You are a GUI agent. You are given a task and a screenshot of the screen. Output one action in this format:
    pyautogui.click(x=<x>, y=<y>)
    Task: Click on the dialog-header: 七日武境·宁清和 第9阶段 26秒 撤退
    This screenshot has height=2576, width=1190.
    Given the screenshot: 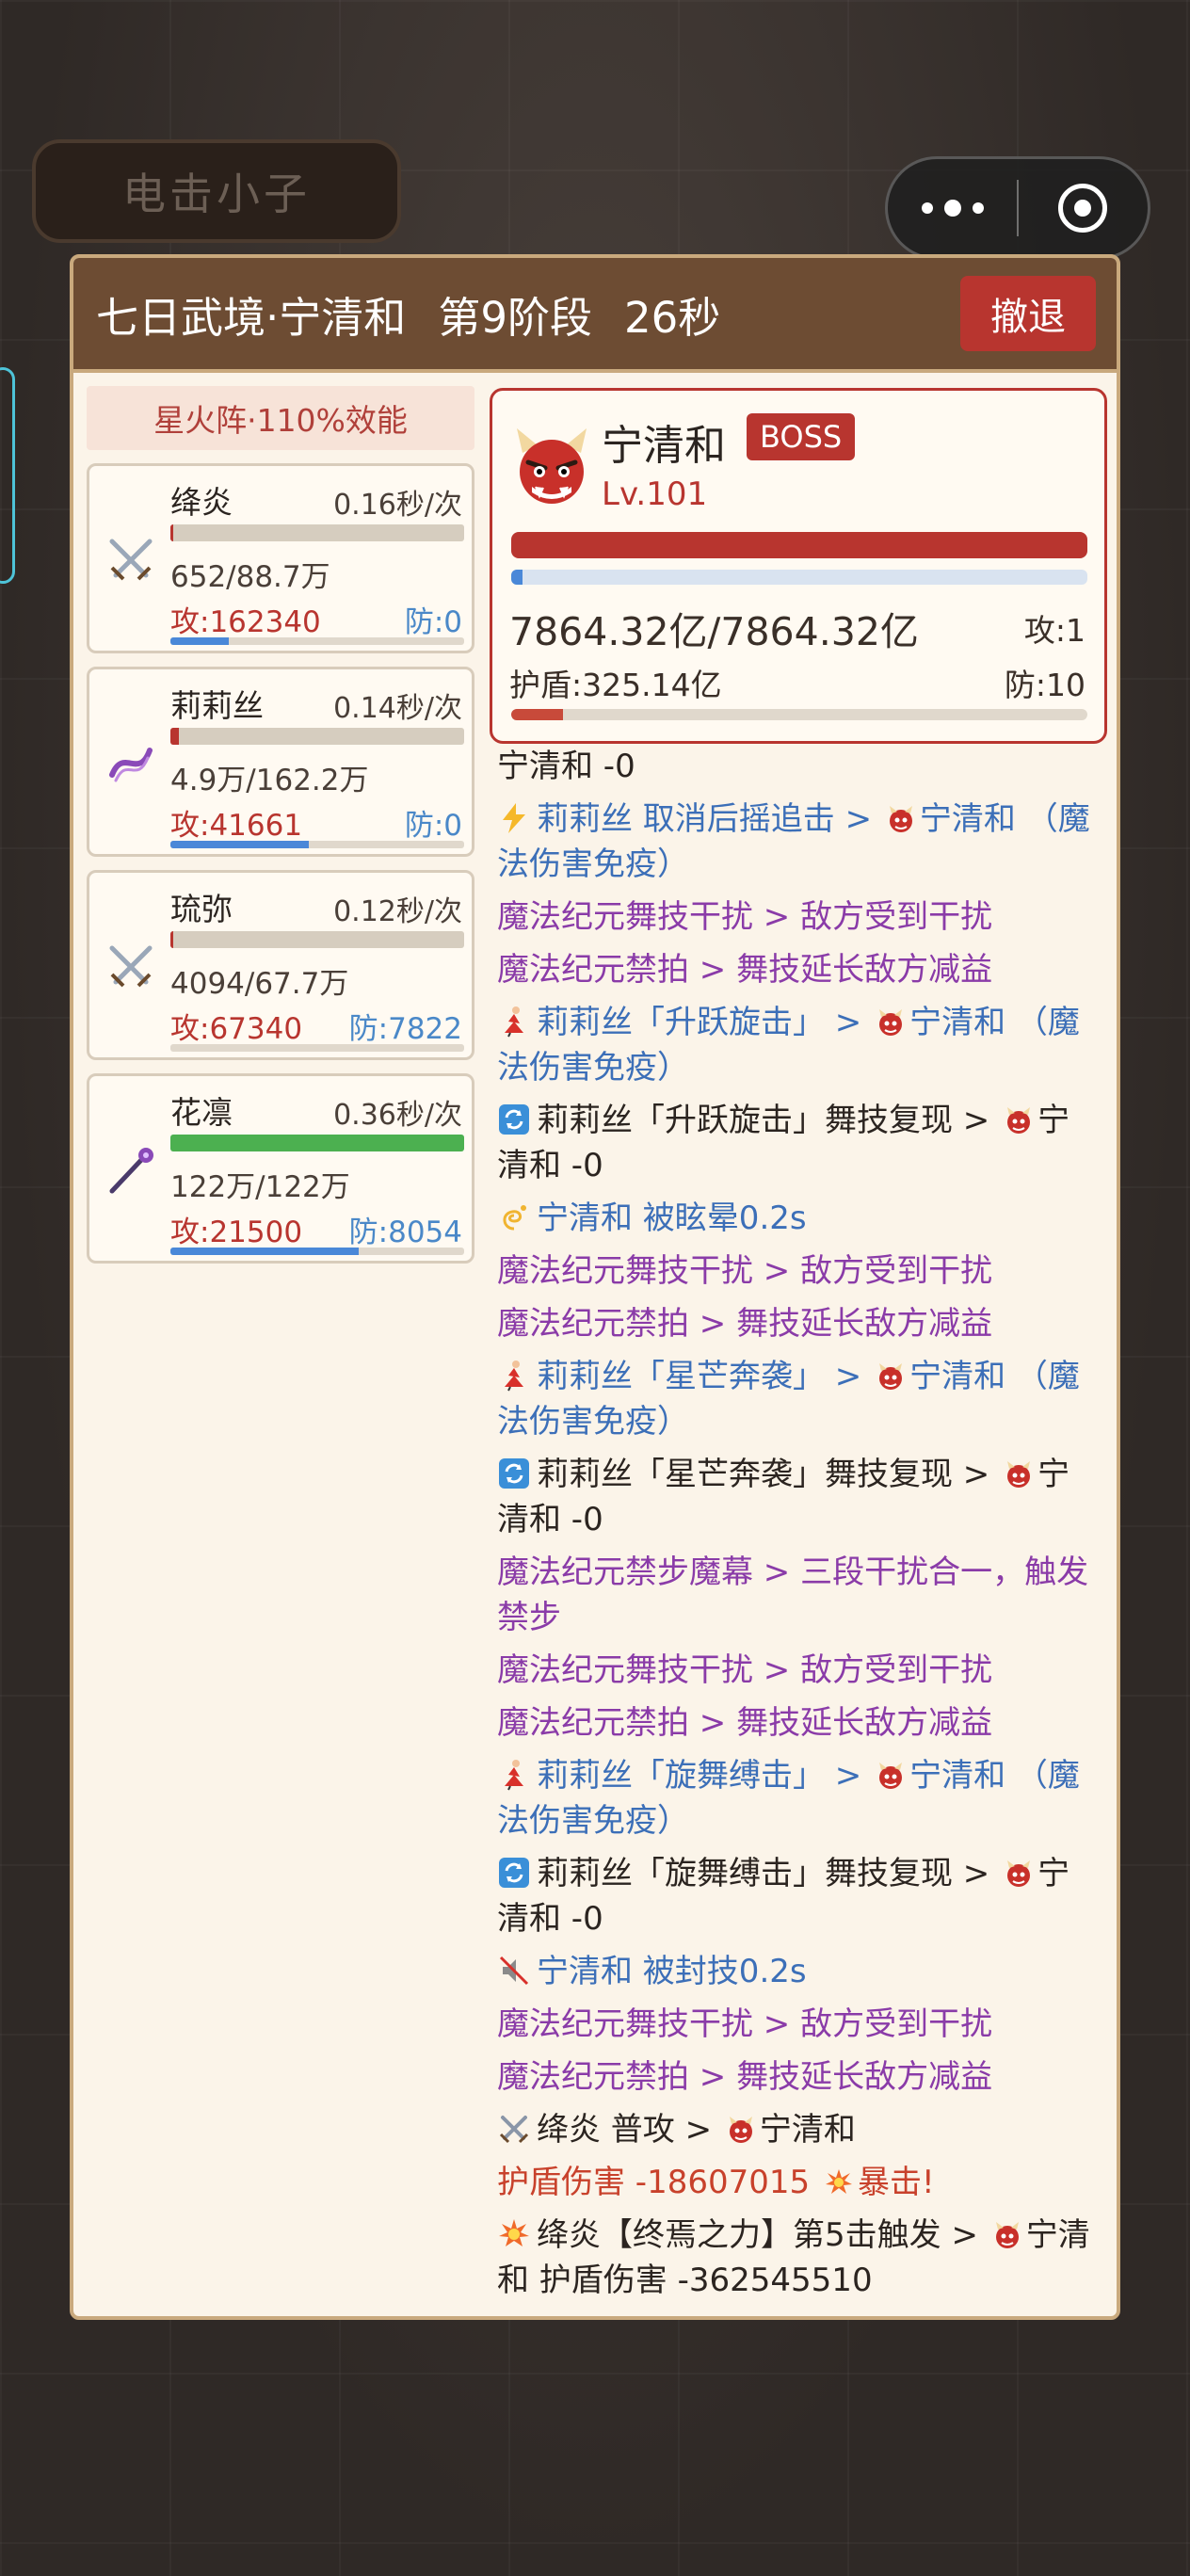 What is the action you would take?
    pyautogui.click(x=595, y=315)
    